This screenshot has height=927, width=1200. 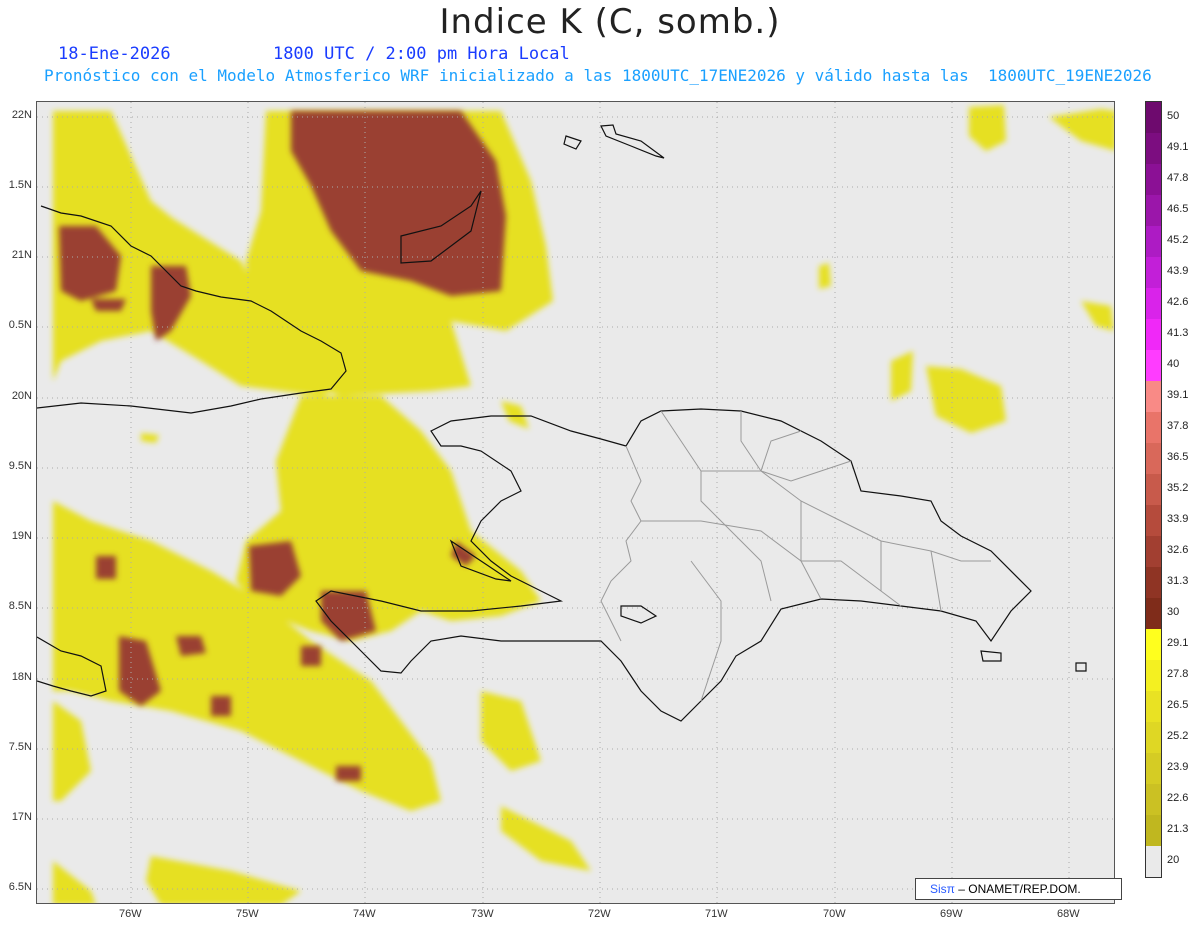 I want to click on credit-box: Sisπ – ONAMET/REP.DOM., so click(x=1018, y=889).